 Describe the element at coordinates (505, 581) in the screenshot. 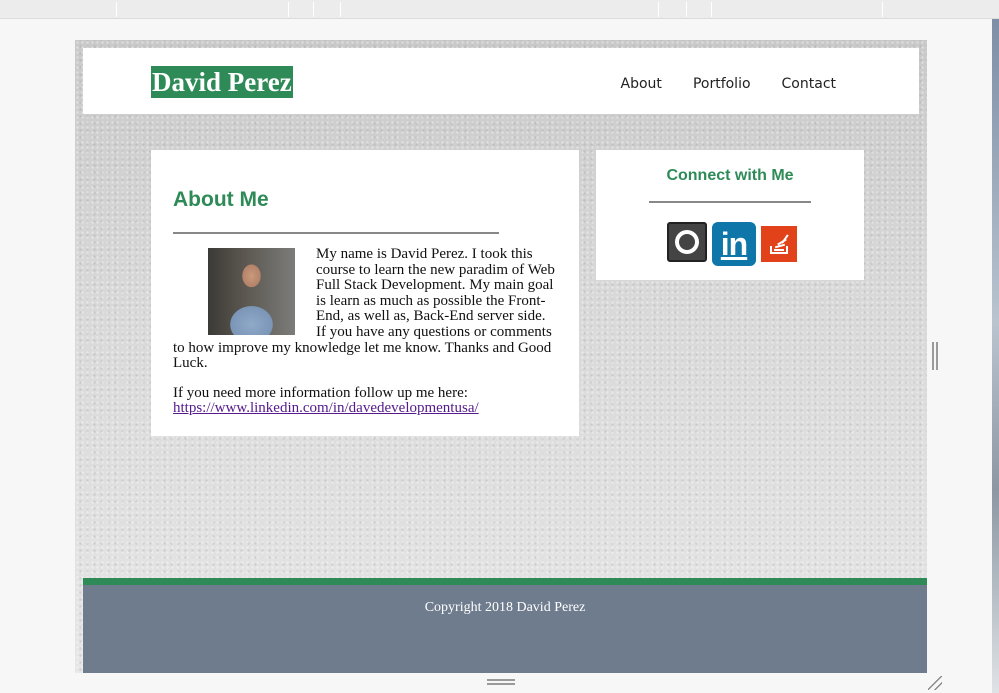

I see `footer-accent-line` at that location.